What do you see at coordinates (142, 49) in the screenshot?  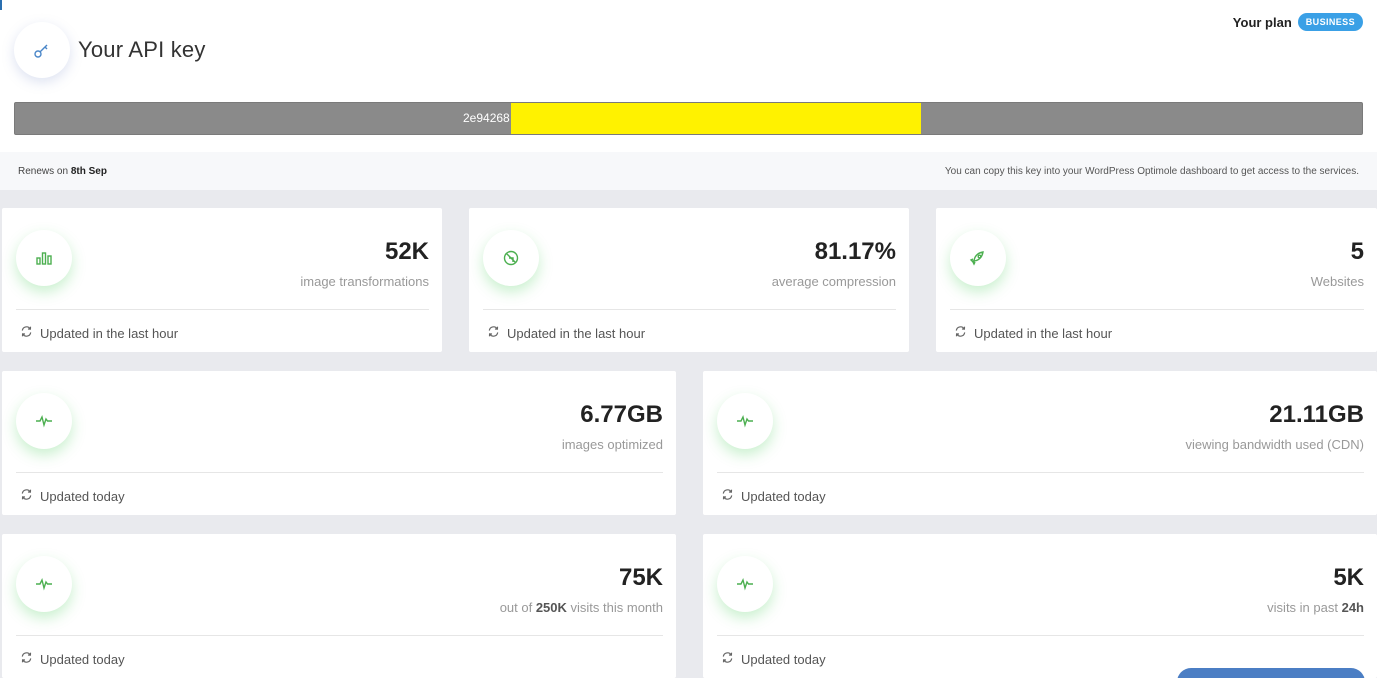 I see `api-key-title: Your API key` at bounding box center [142, 49].